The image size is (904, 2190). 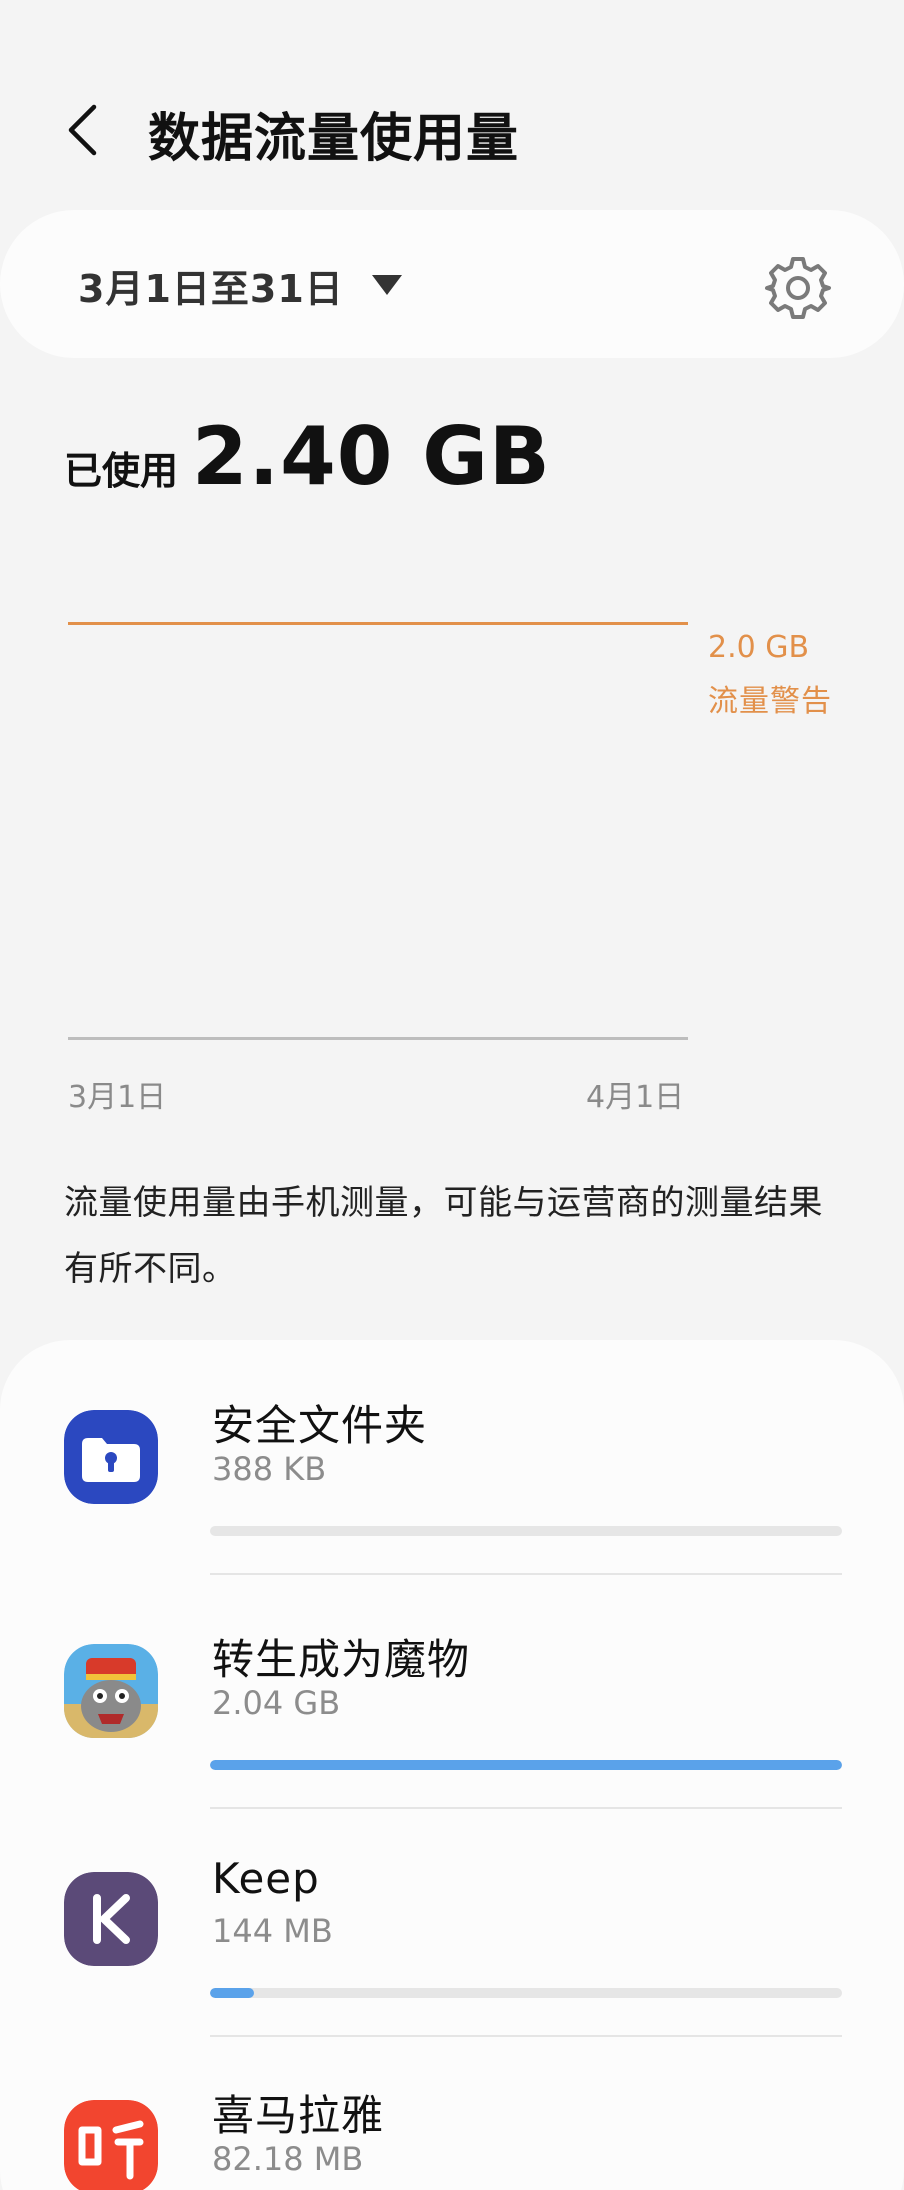 I want to click on app-header: 数据流量使用量, so click(x=452, y=105).